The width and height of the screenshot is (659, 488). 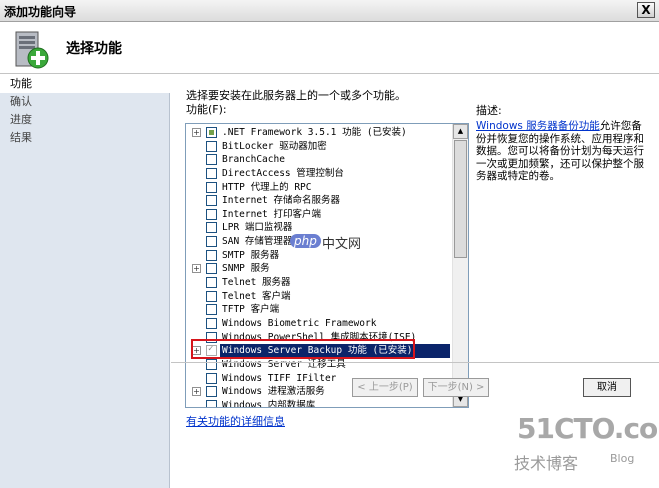 I want to click on feature-label: HTTP 代理上的 RPC, so click(x=267, y=187).